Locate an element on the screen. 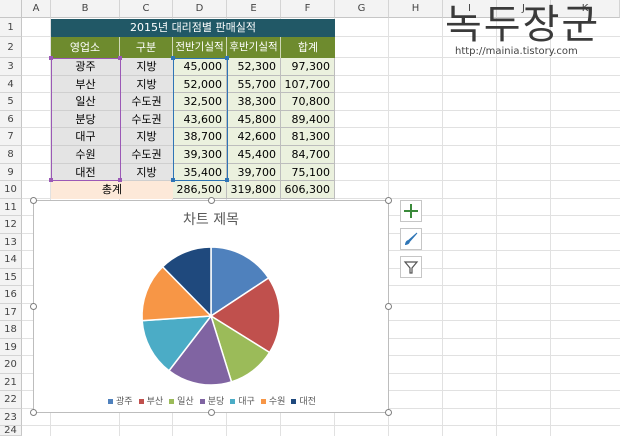 The image size is (620, 436). row-header-23: 23 is located at coordinates (11, 417).